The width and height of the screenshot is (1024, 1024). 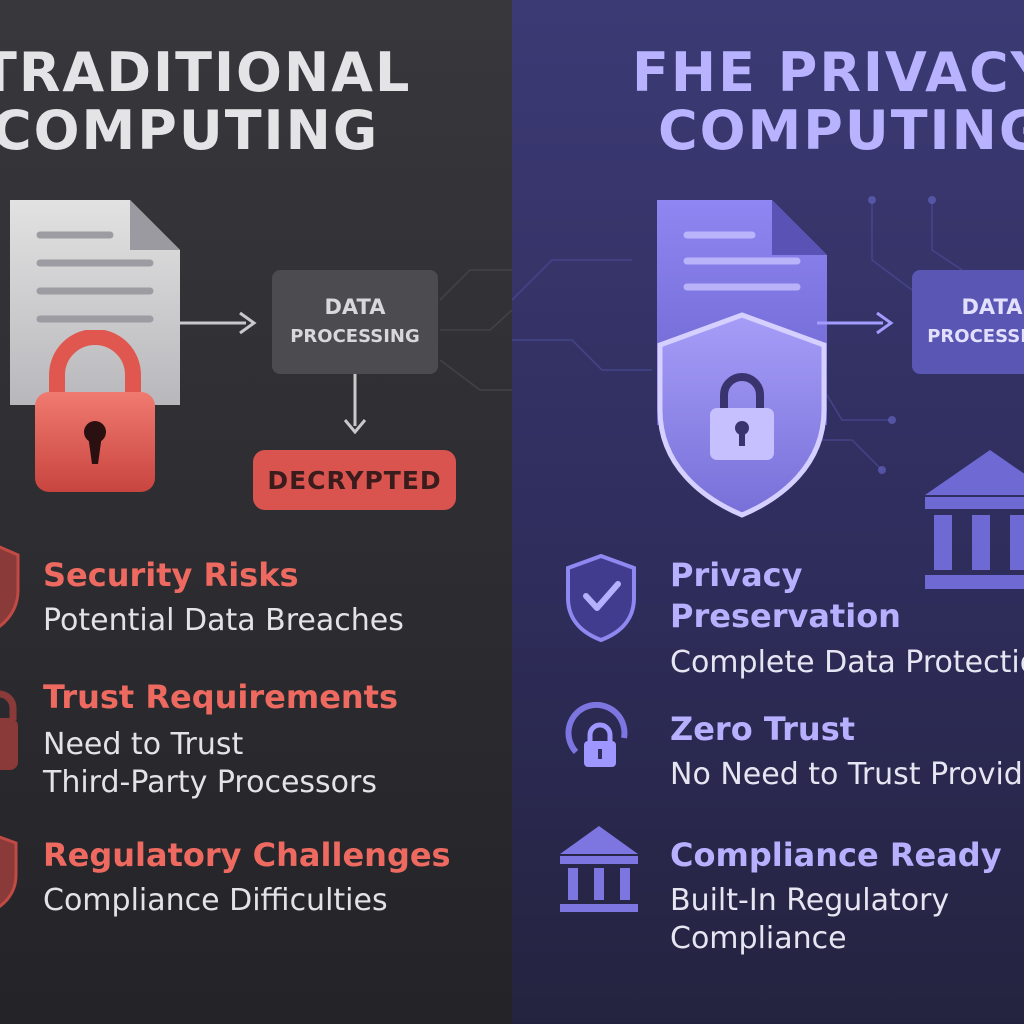 I want to click on decrypted-badge: DECRYPTED, so click(x=354, y=480).